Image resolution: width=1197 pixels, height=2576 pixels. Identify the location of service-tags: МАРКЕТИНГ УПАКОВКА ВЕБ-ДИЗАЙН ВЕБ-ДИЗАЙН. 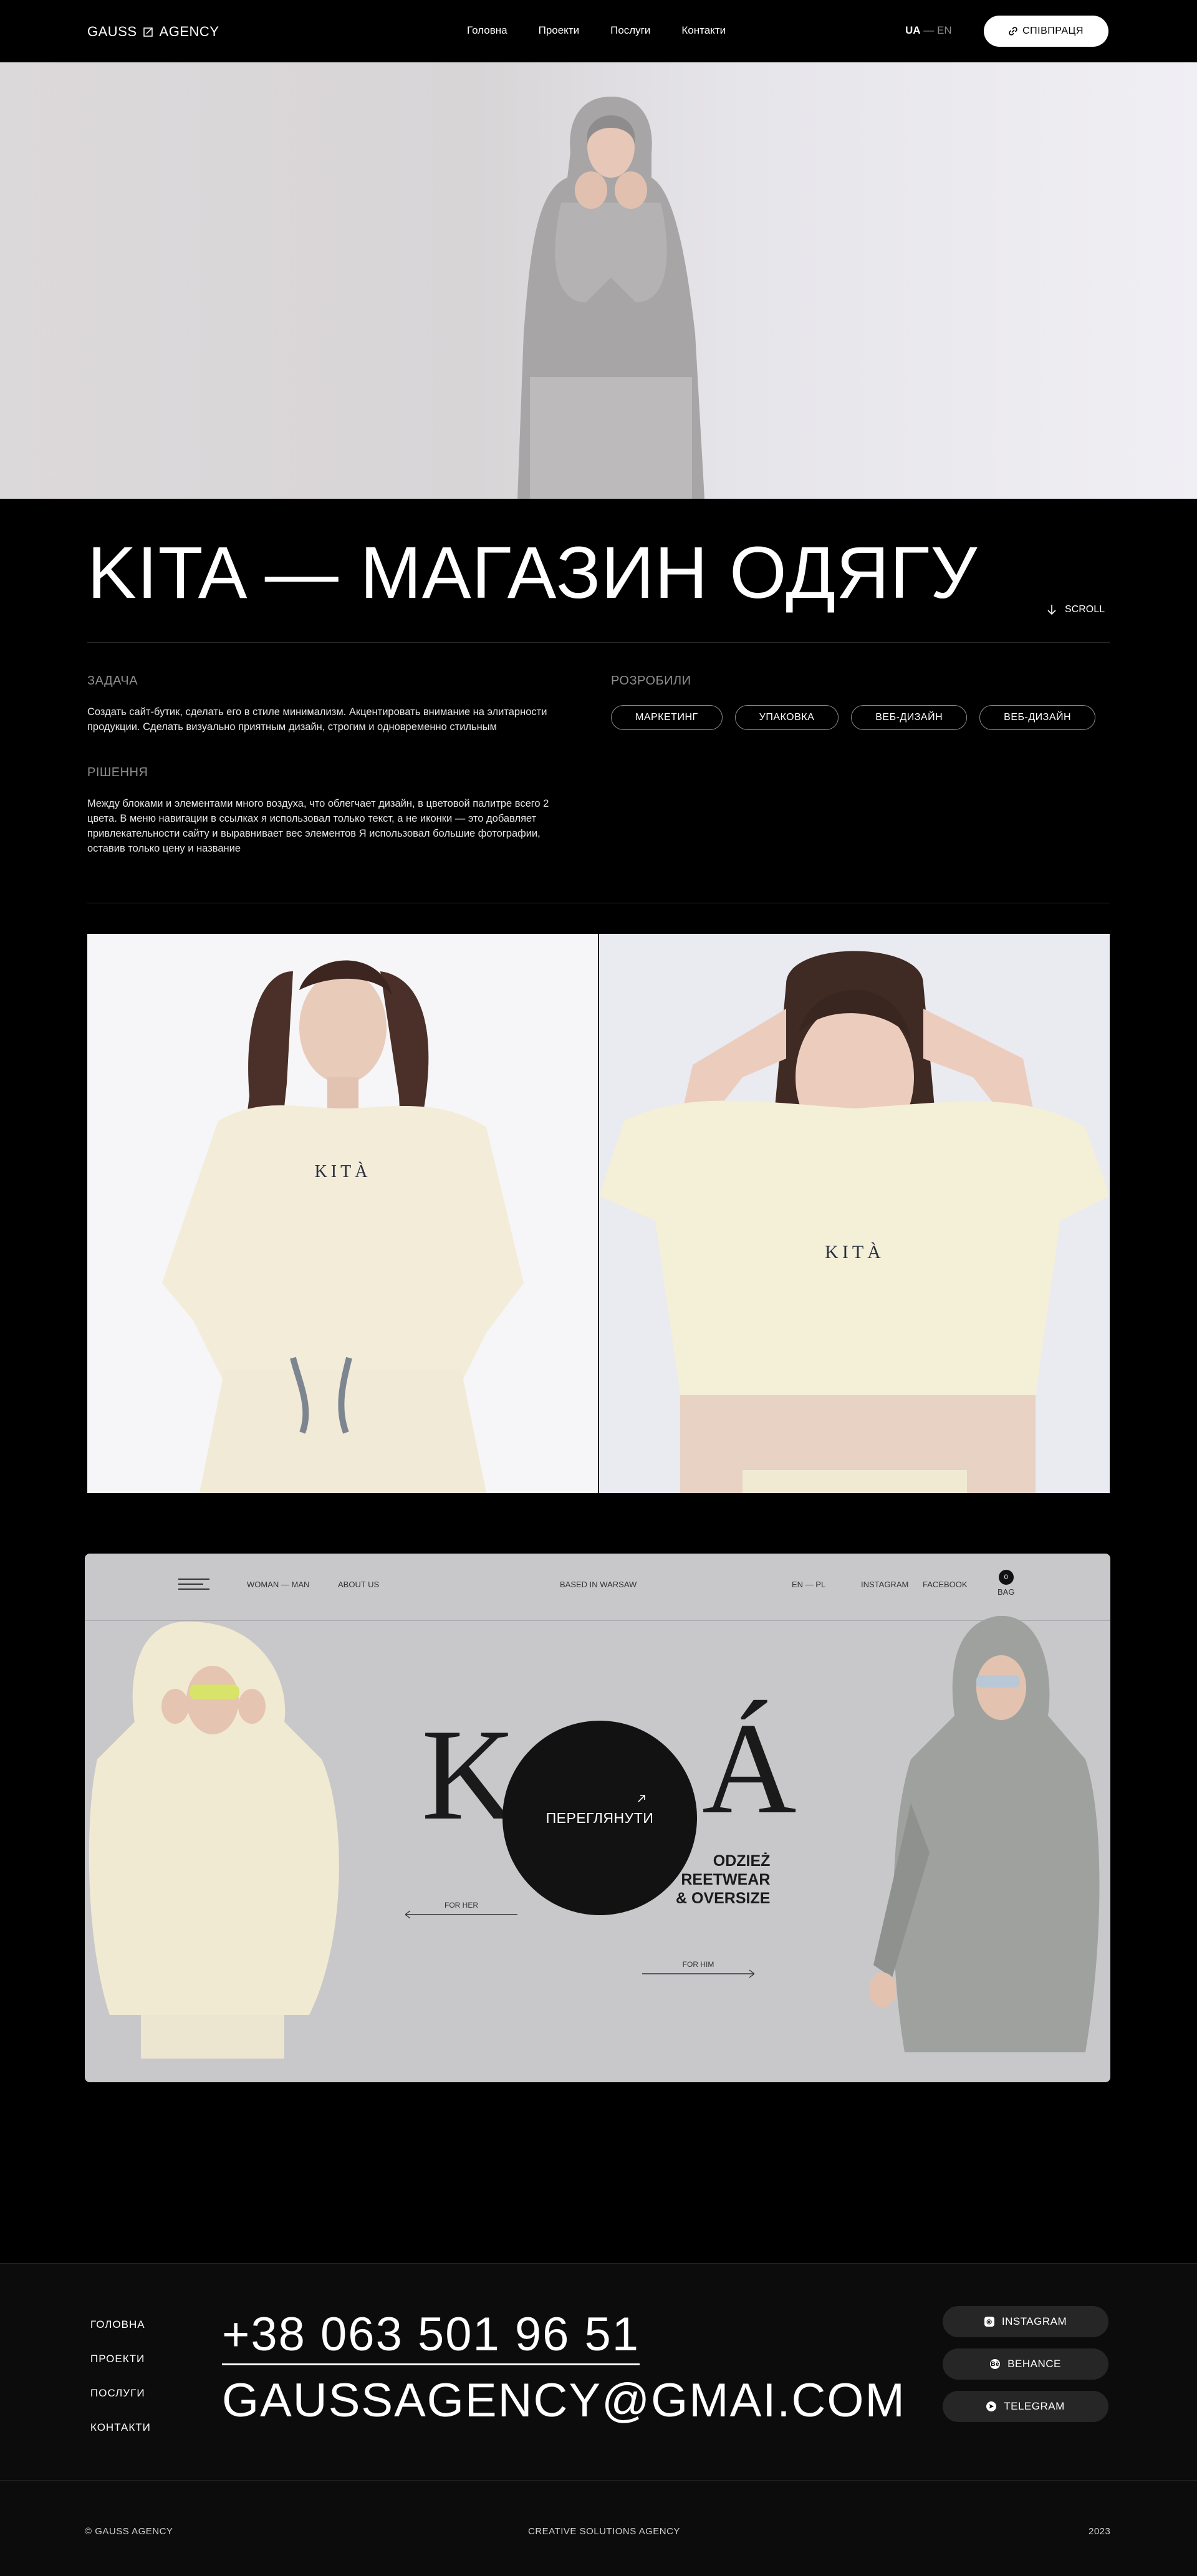
(853, 717).